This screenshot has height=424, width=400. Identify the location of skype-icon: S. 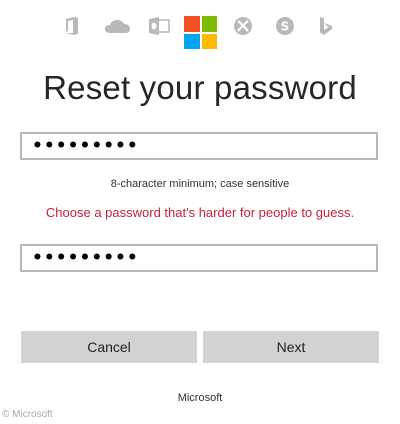
(285, 26).